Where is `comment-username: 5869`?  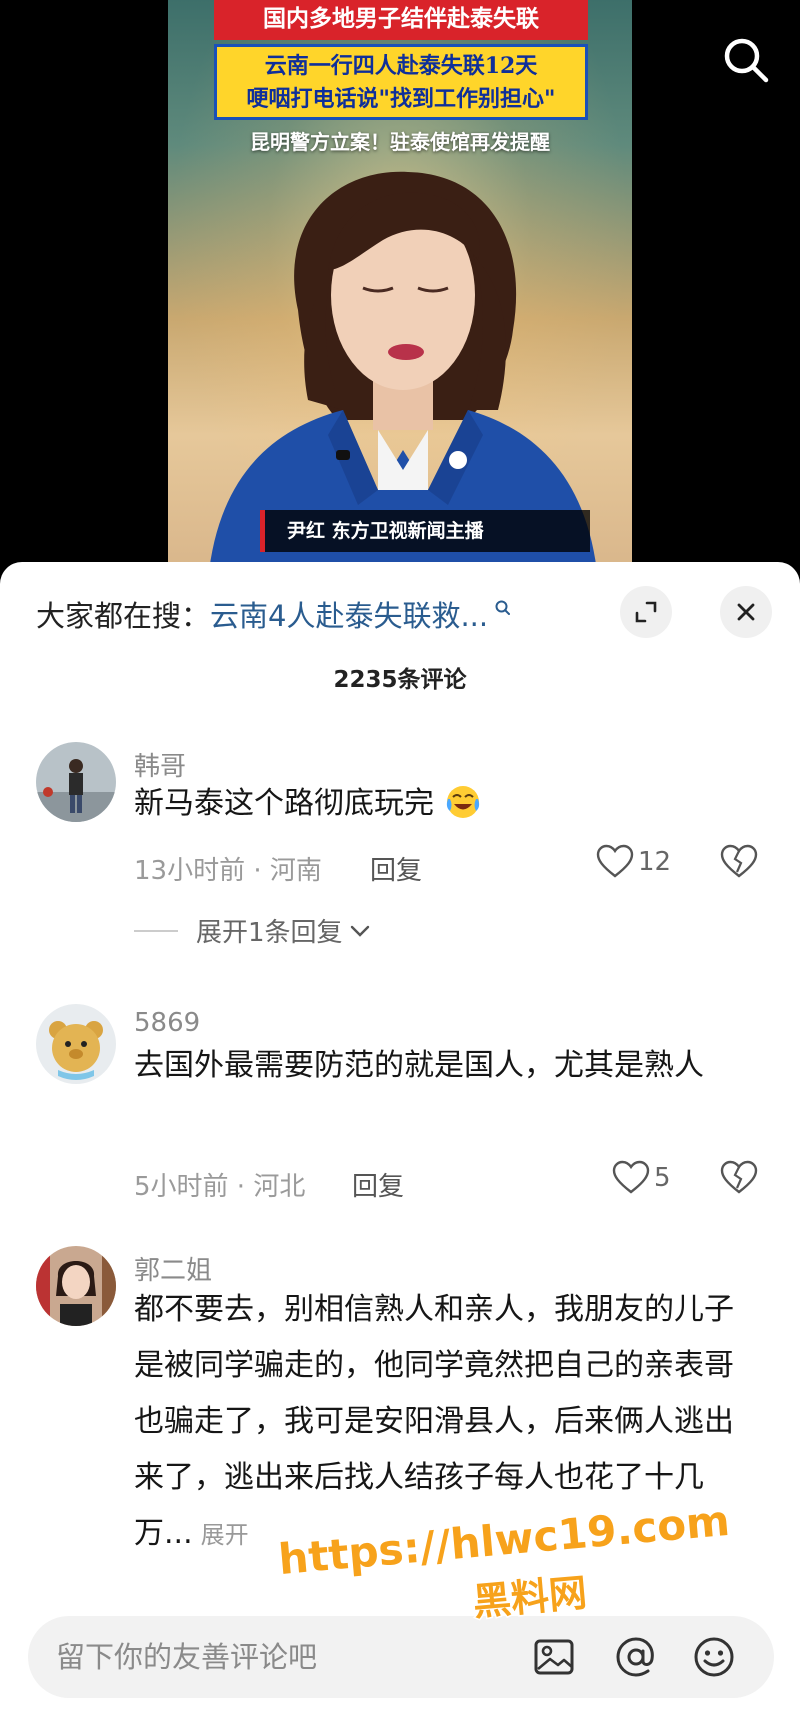
comment-username: 5869 is located at coordinates (167, 1023).